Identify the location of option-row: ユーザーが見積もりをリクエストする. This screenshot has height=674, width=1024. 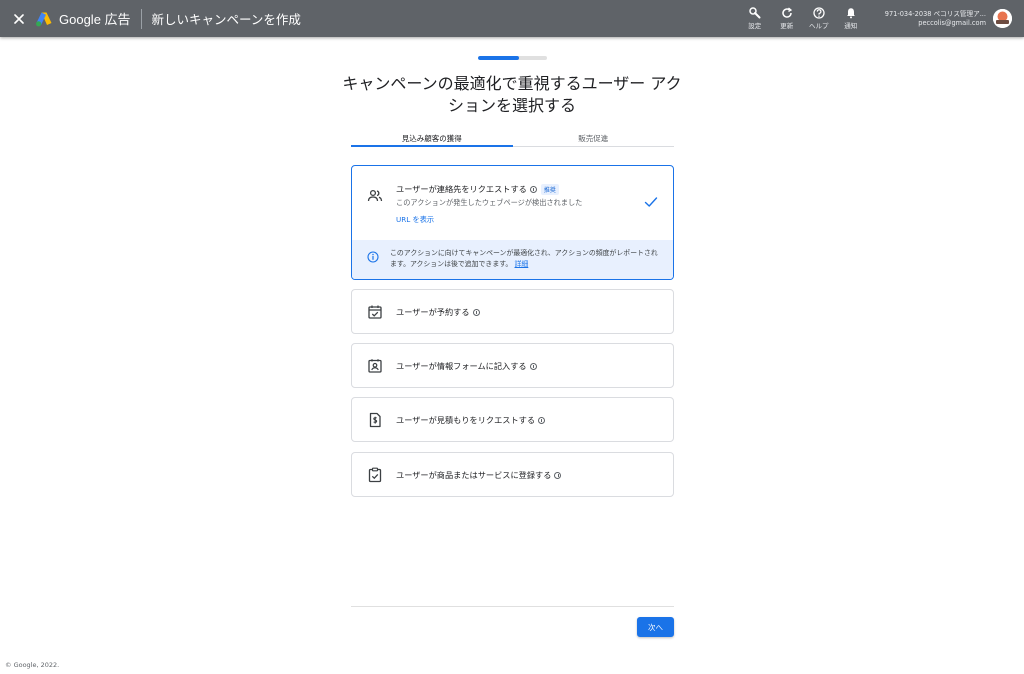
(512, 420).